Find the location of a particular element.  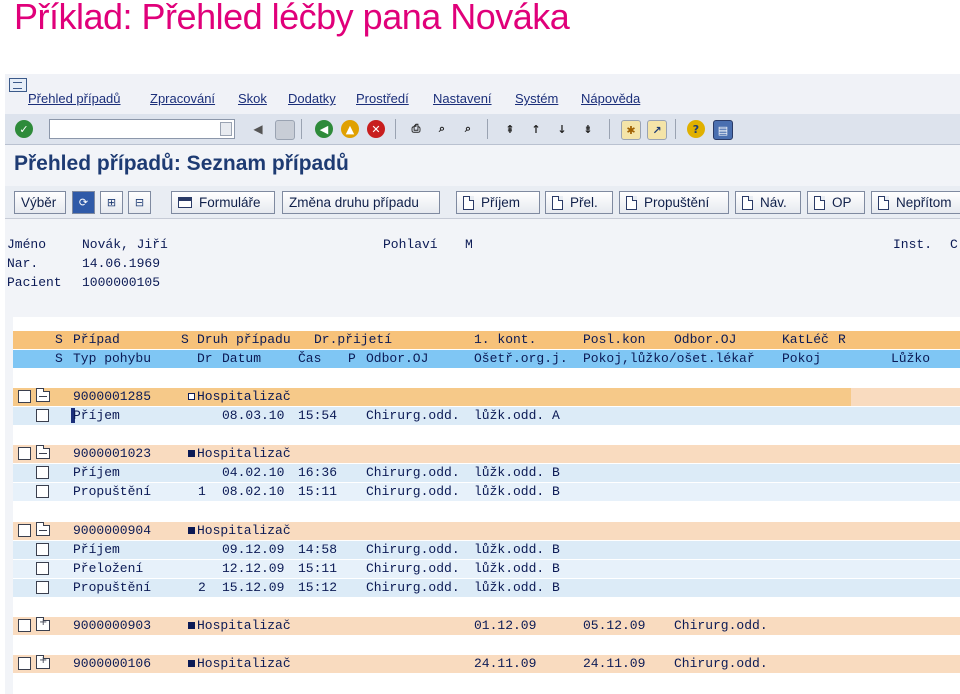

back-icon: ◀ is located at coordinates (324, 129).